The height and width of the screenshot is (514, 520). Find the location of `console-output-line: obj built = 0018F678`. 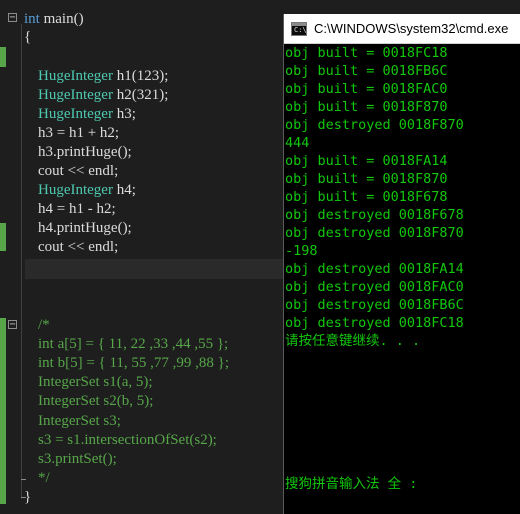

console-output-line: obj built = 0018F678 is located at coordinates (366, 197).